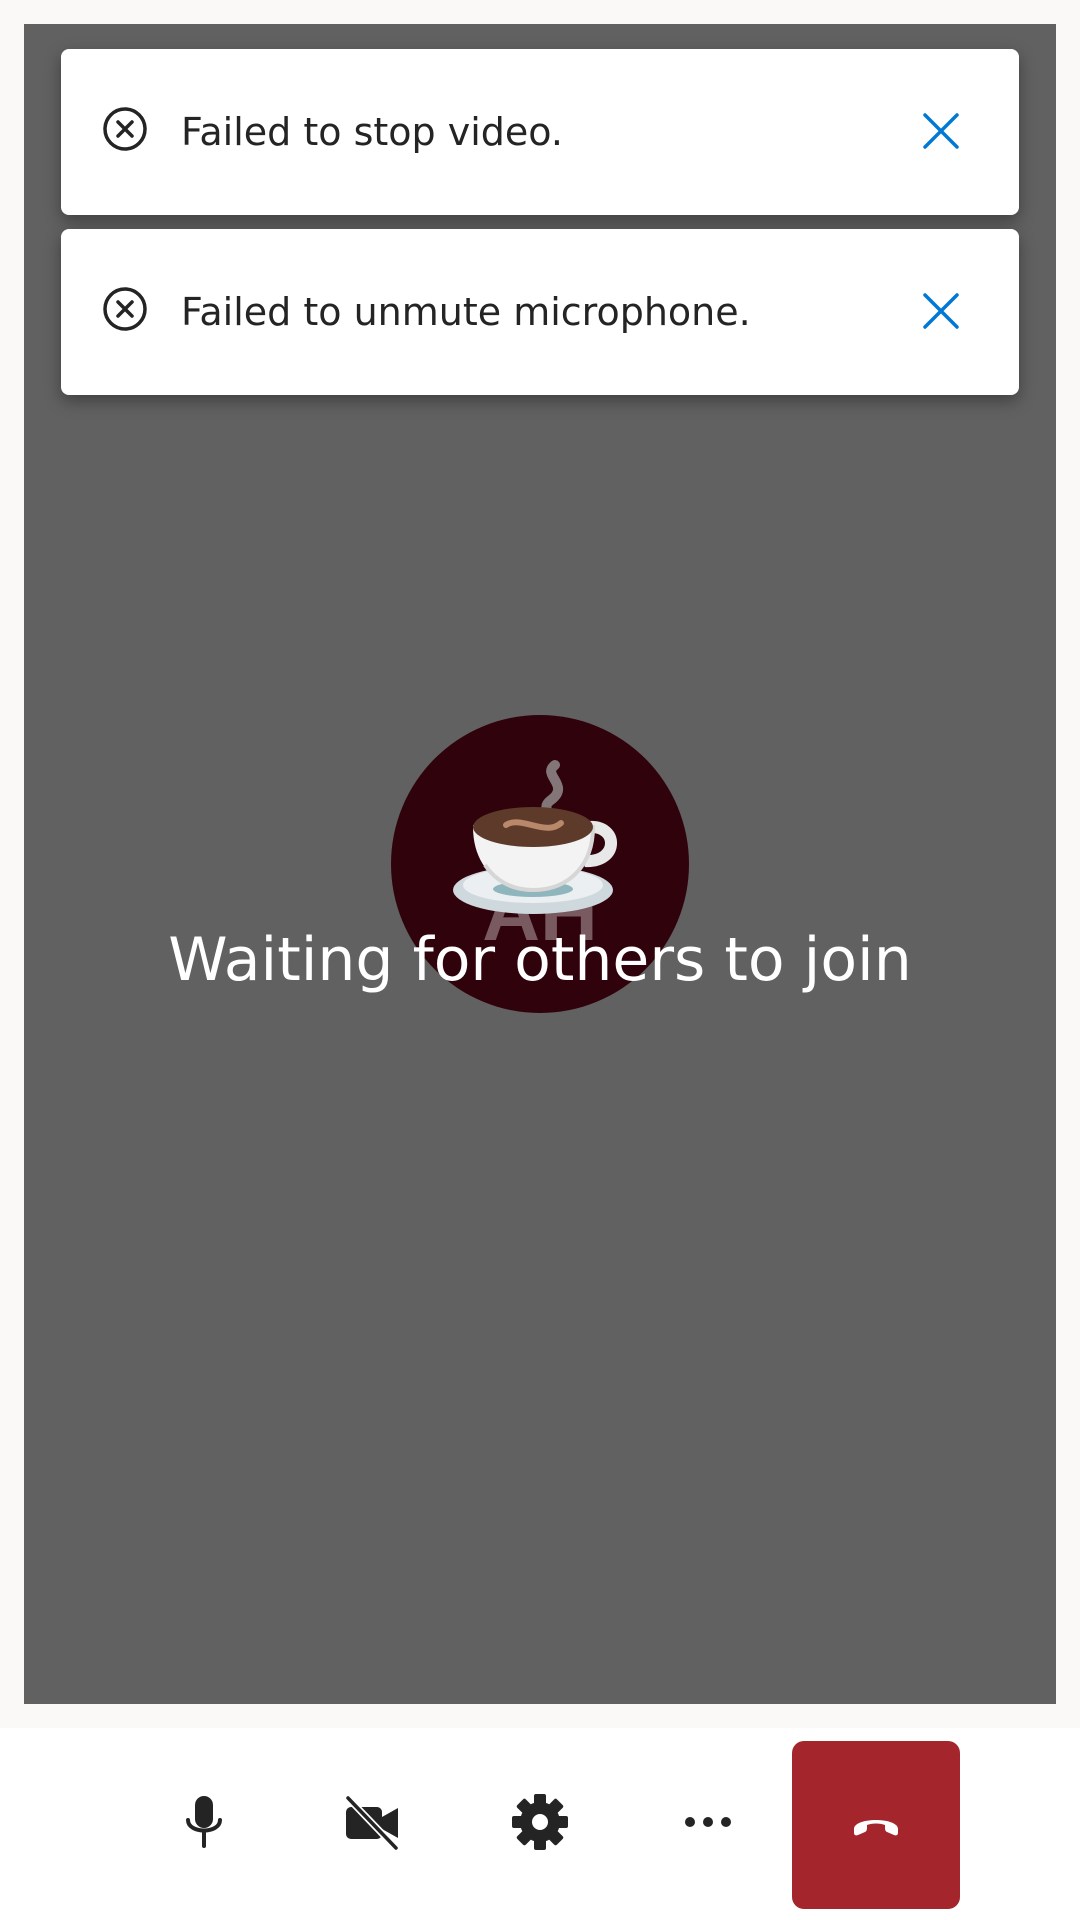 The height and width of the screenshot is (1920, 1080). Describe the element at coordinates (372, 1822) in the screenshot. I see `camera-off-icon` at that location.